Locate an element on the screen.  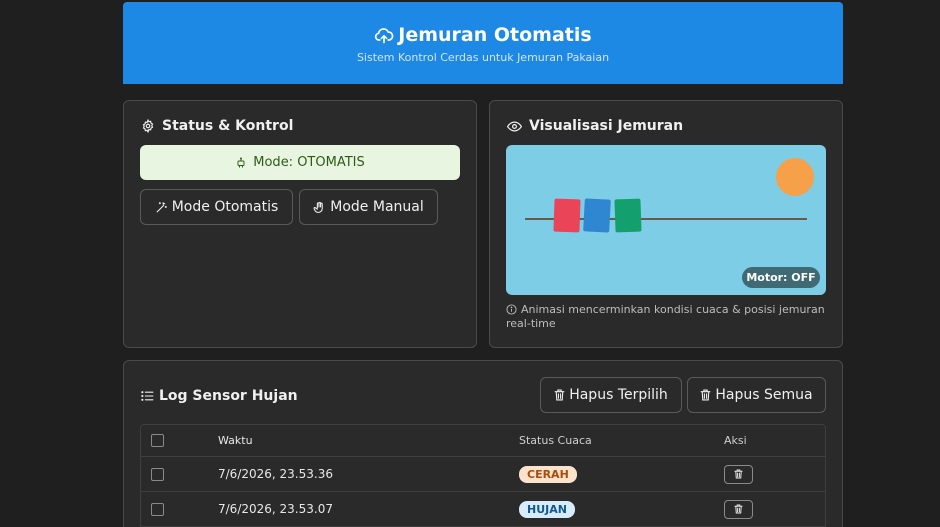
delete-all-button: Hapus Semua is located at coordinates (756, 395).